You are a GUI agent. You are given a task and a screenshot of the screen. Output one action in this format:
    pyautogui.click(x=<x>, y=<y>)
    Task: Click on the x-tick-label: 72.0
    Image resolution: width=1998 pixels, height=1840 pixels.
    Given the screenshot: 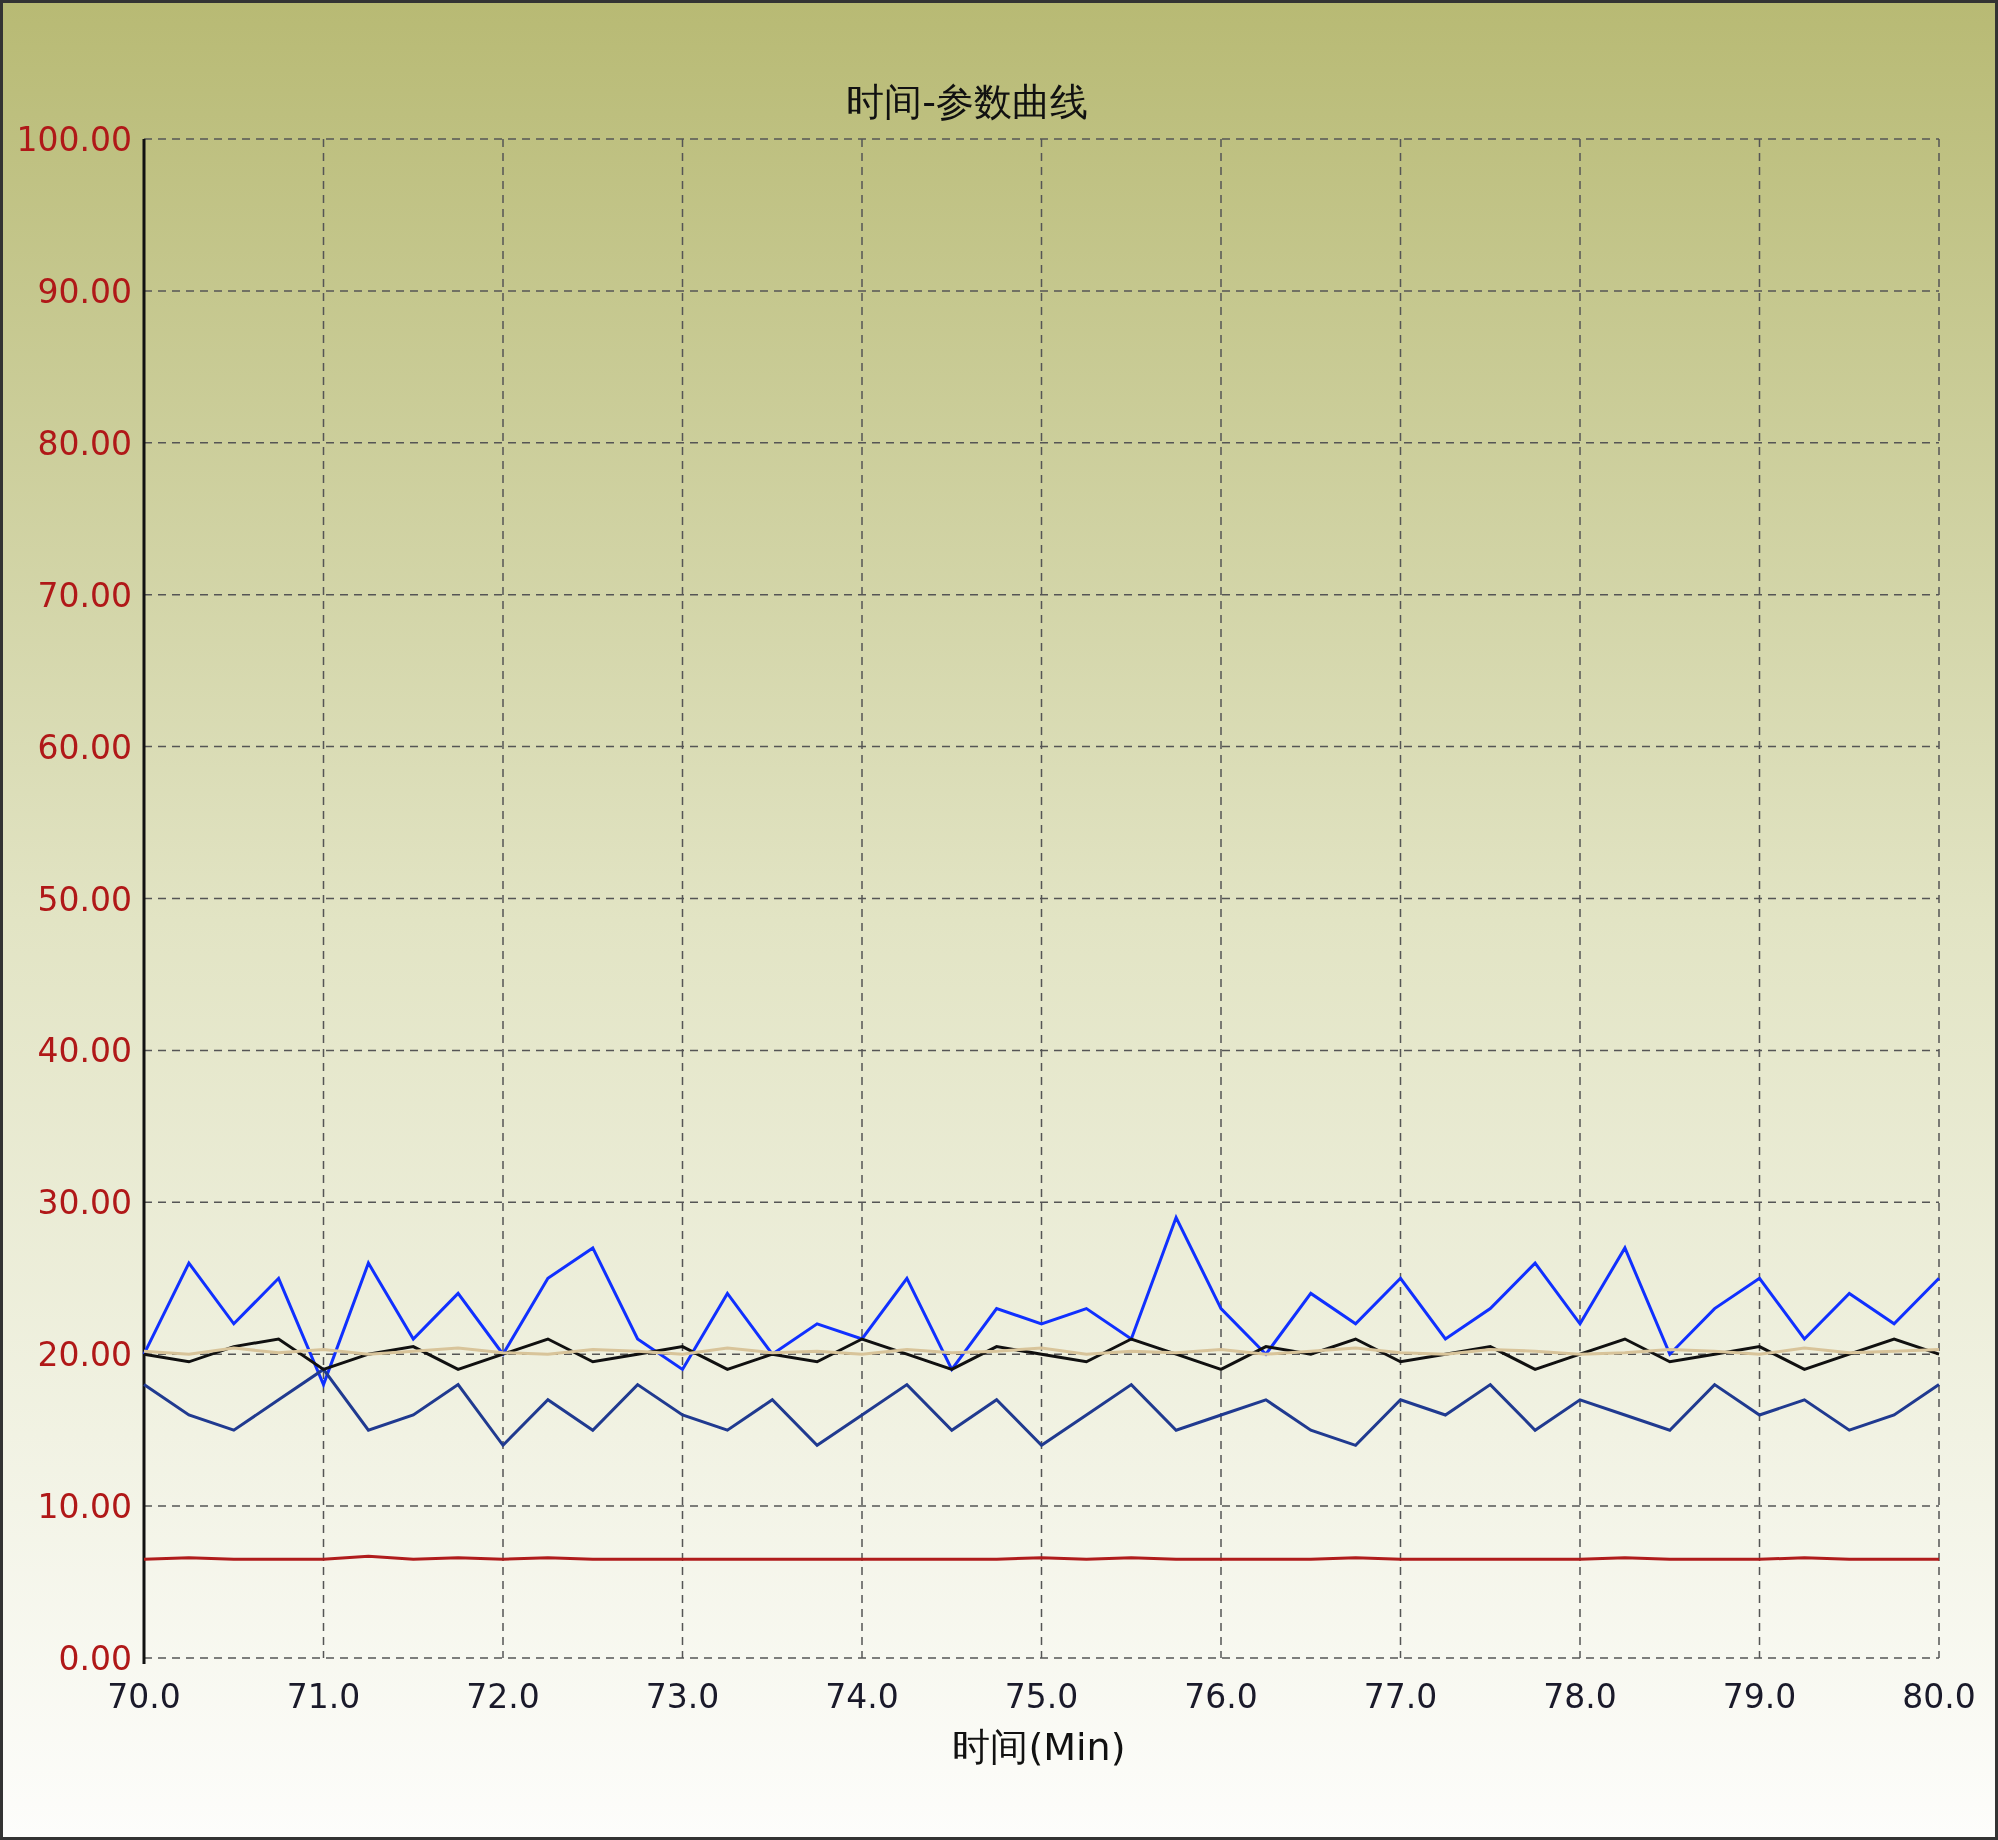 What is the action you would take?
    pyautogui.click(x=503, y=1696)
    